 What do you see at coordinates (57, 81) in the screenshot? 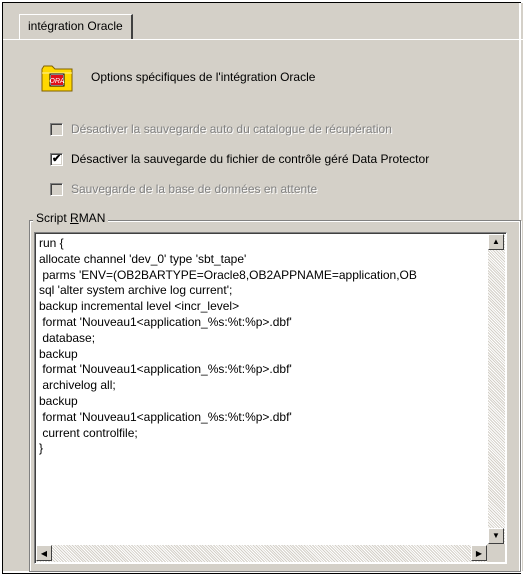
I see `svg-text: ORA` at bounding box center [57, 81].